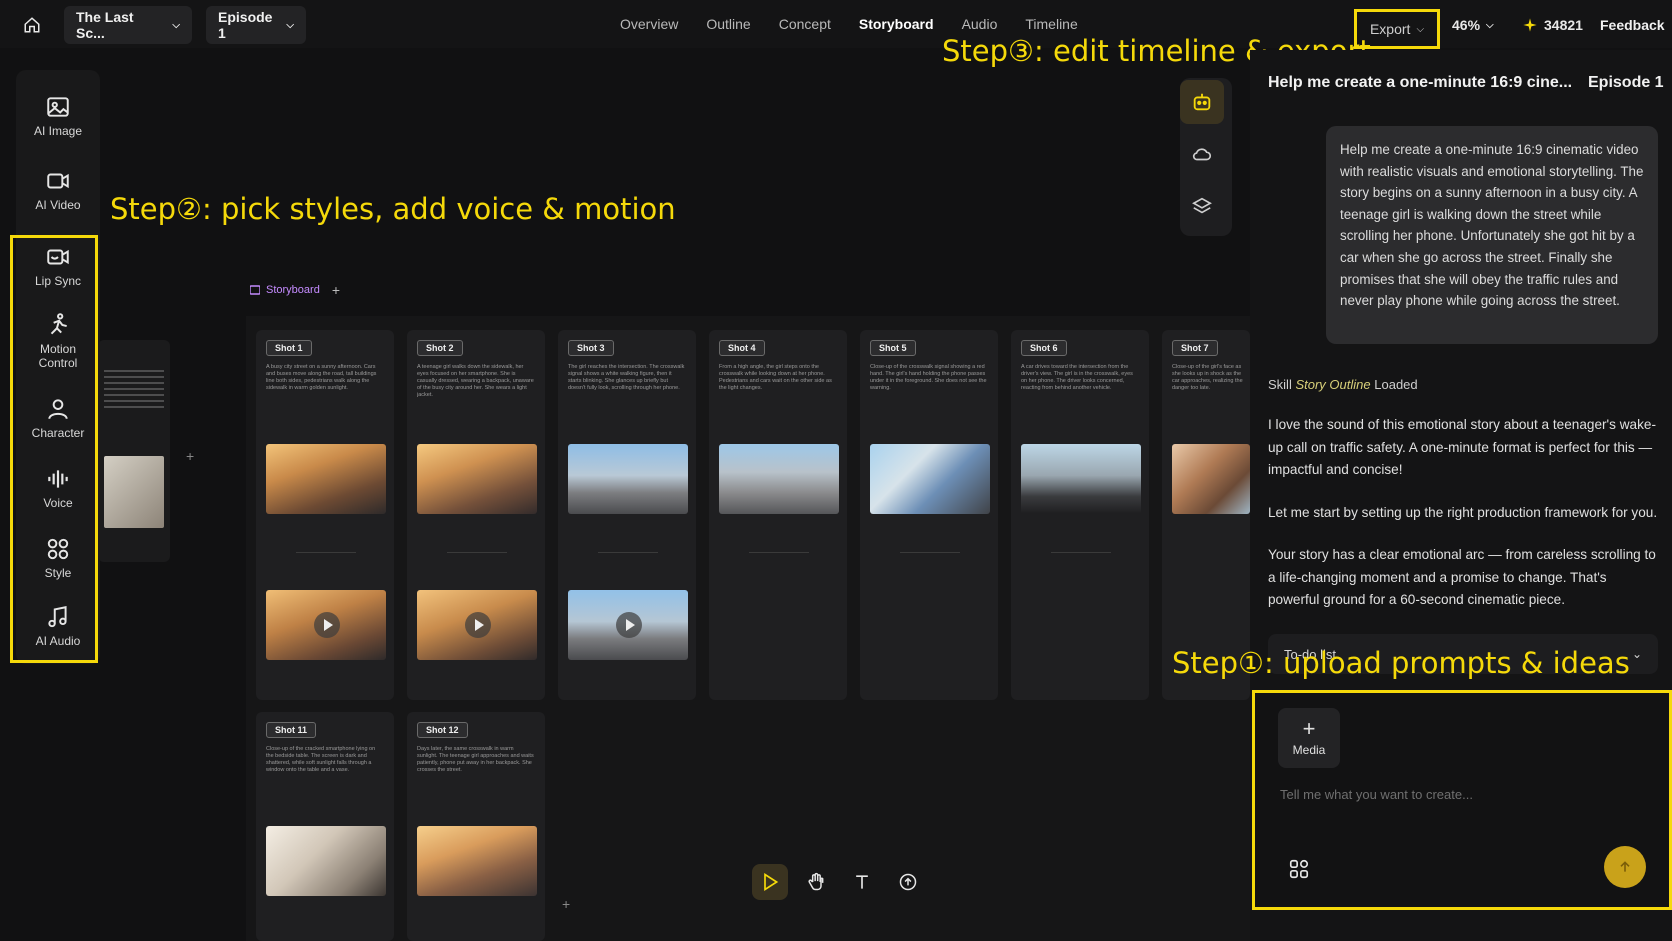 This screenshot has width=1672, height=941. I want to click on tool-ai-audio: AI Audio, so click(58, 626).